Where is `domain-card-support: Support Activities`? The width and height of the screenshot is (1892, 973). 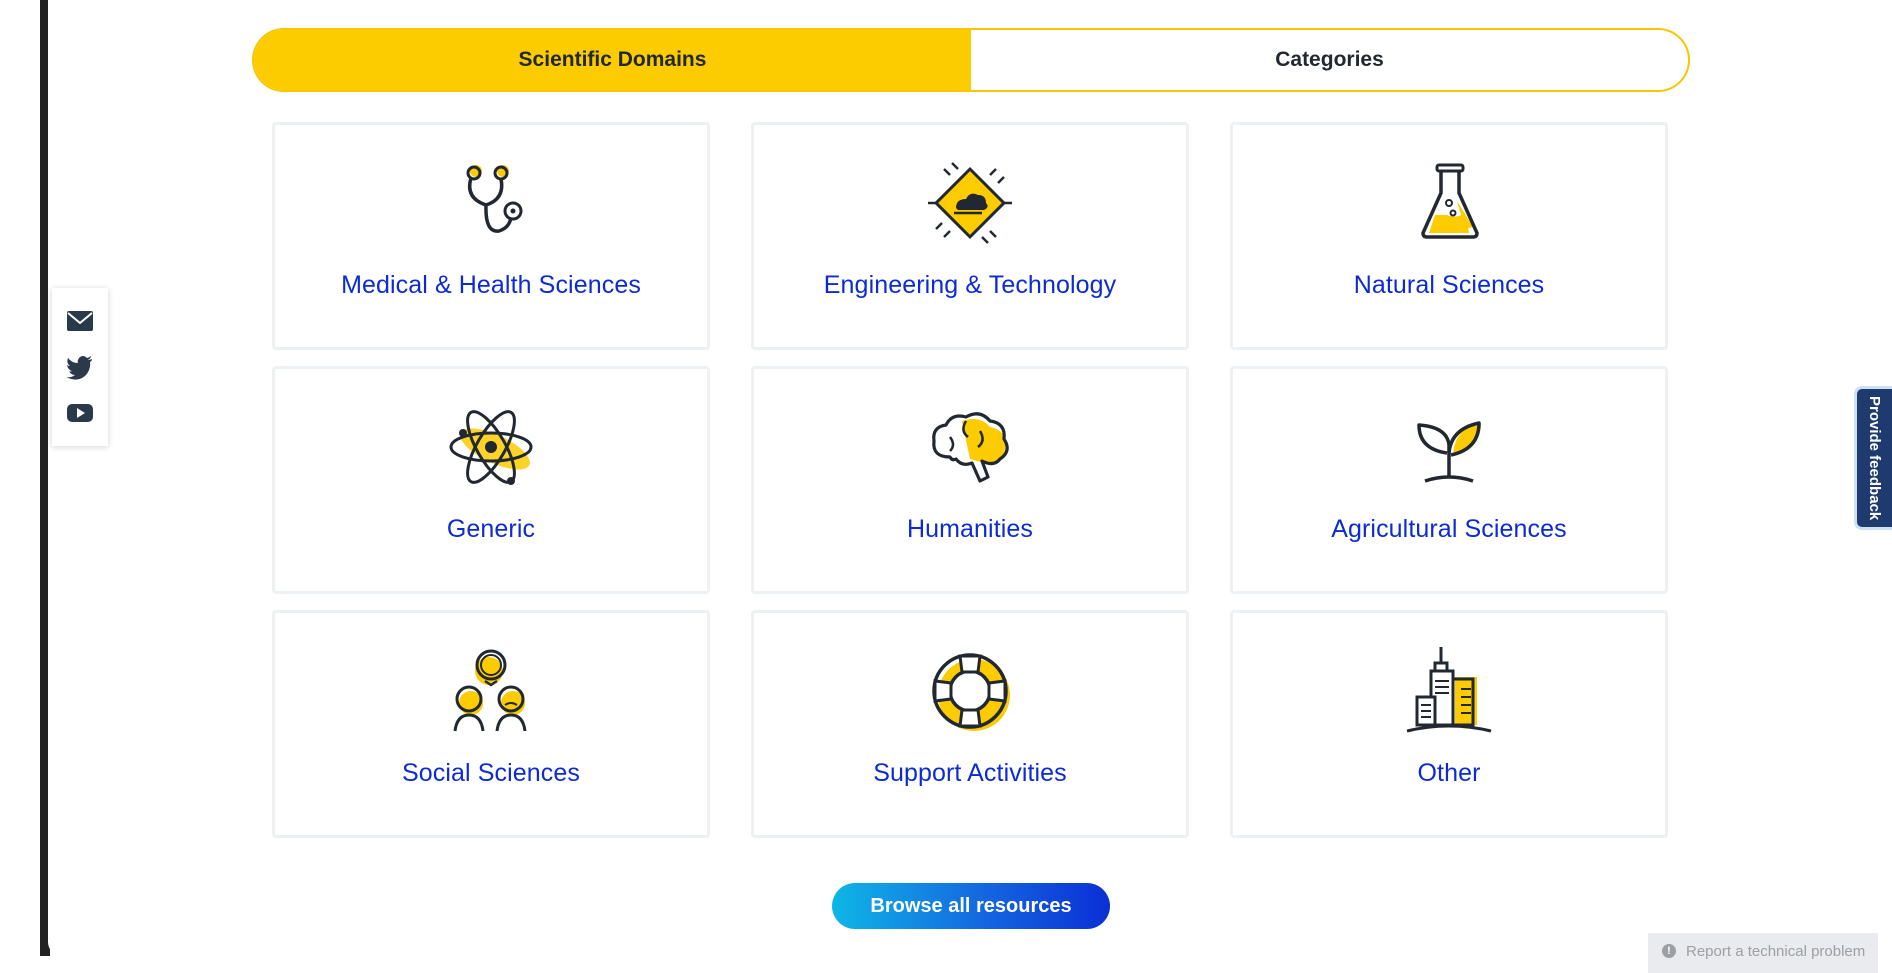
domain-card-support: Support Activities is located at coordinates (970, 724).